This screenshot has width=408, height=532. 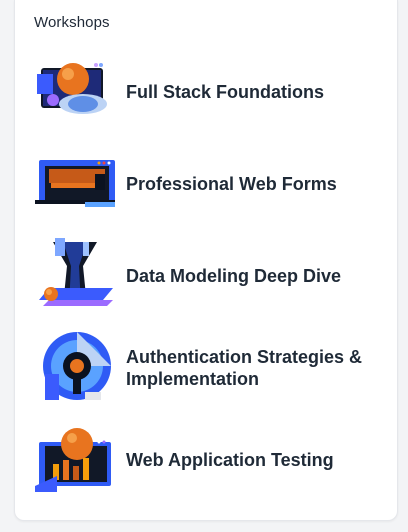 I want to click on workshop-item-web-application-testing: Web Application Testing, so click(x=212, y=460).